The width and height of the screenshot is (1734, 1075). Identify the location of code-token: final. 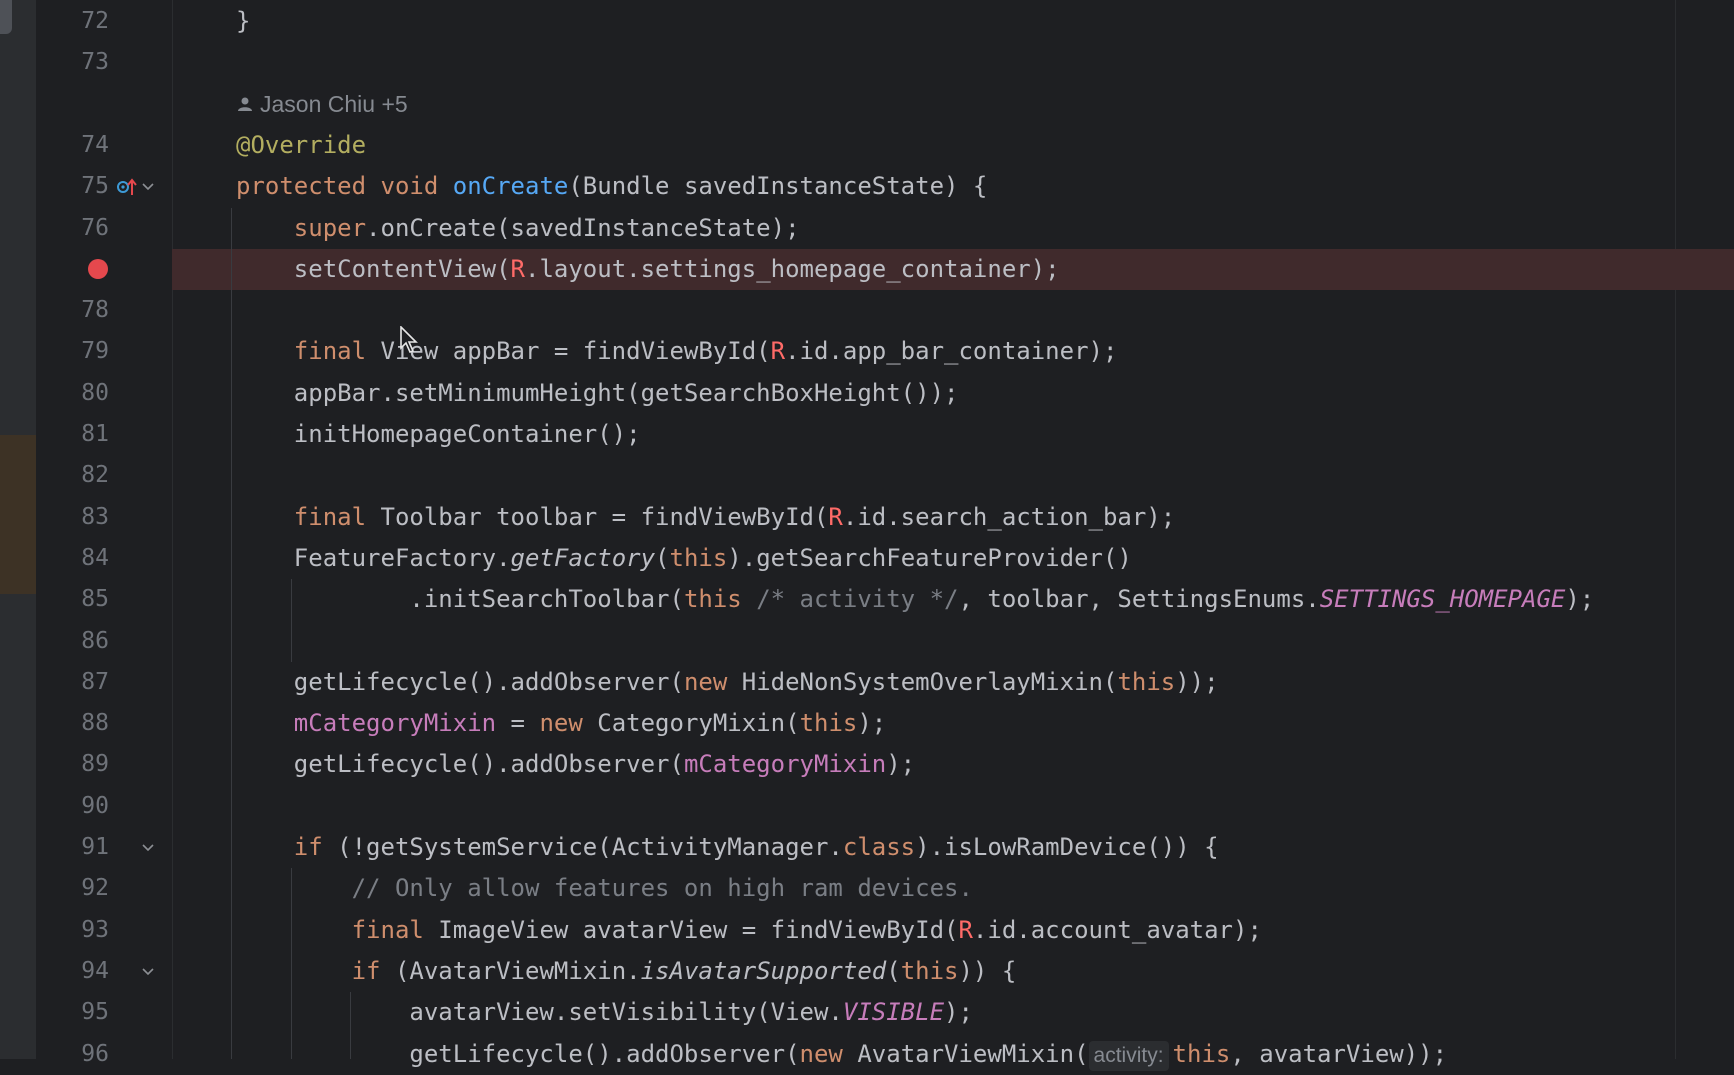
(330, 351).